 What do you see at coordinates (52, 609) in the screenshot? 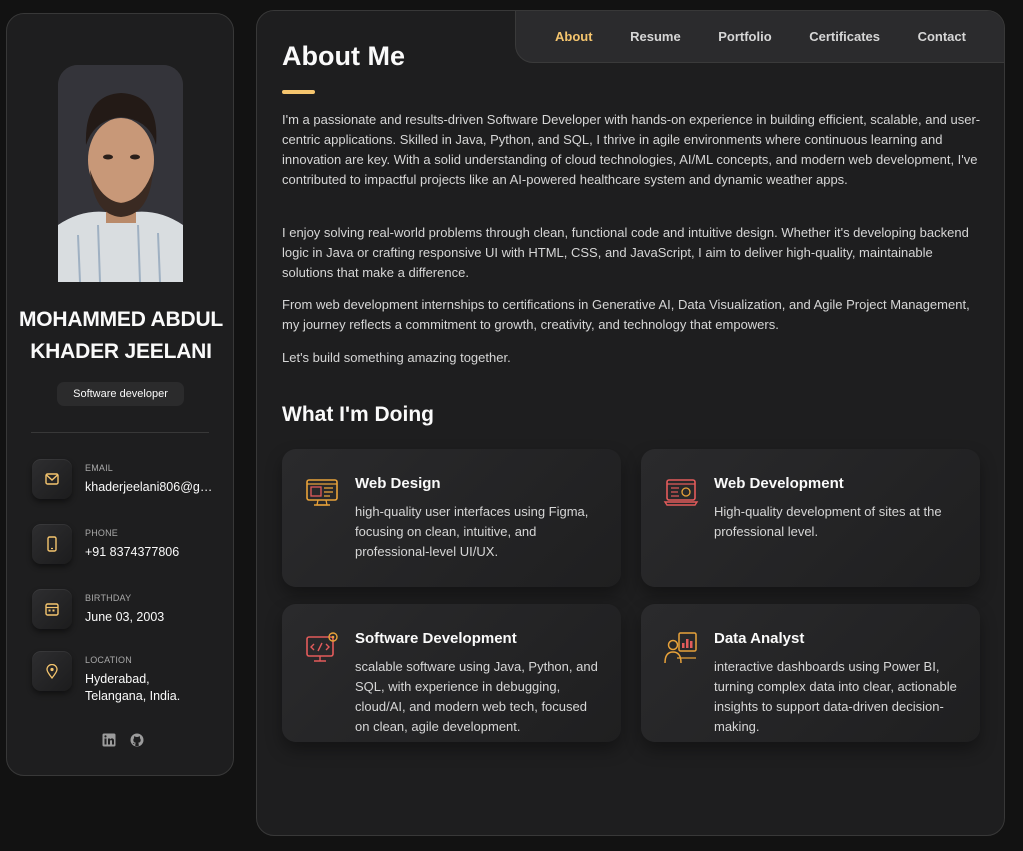
I see `calendar-icon` at bounding box center [52, 609].